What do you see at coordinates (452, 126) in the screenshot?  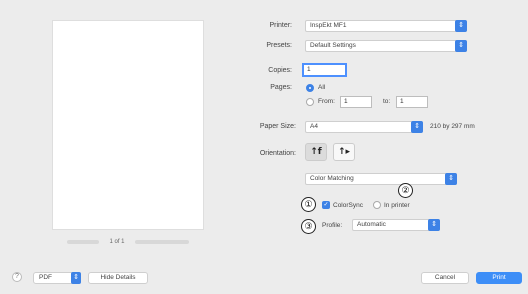 I see `paper-dimensions-text: 210 by 297 mm` at bounding box center [452, 126].